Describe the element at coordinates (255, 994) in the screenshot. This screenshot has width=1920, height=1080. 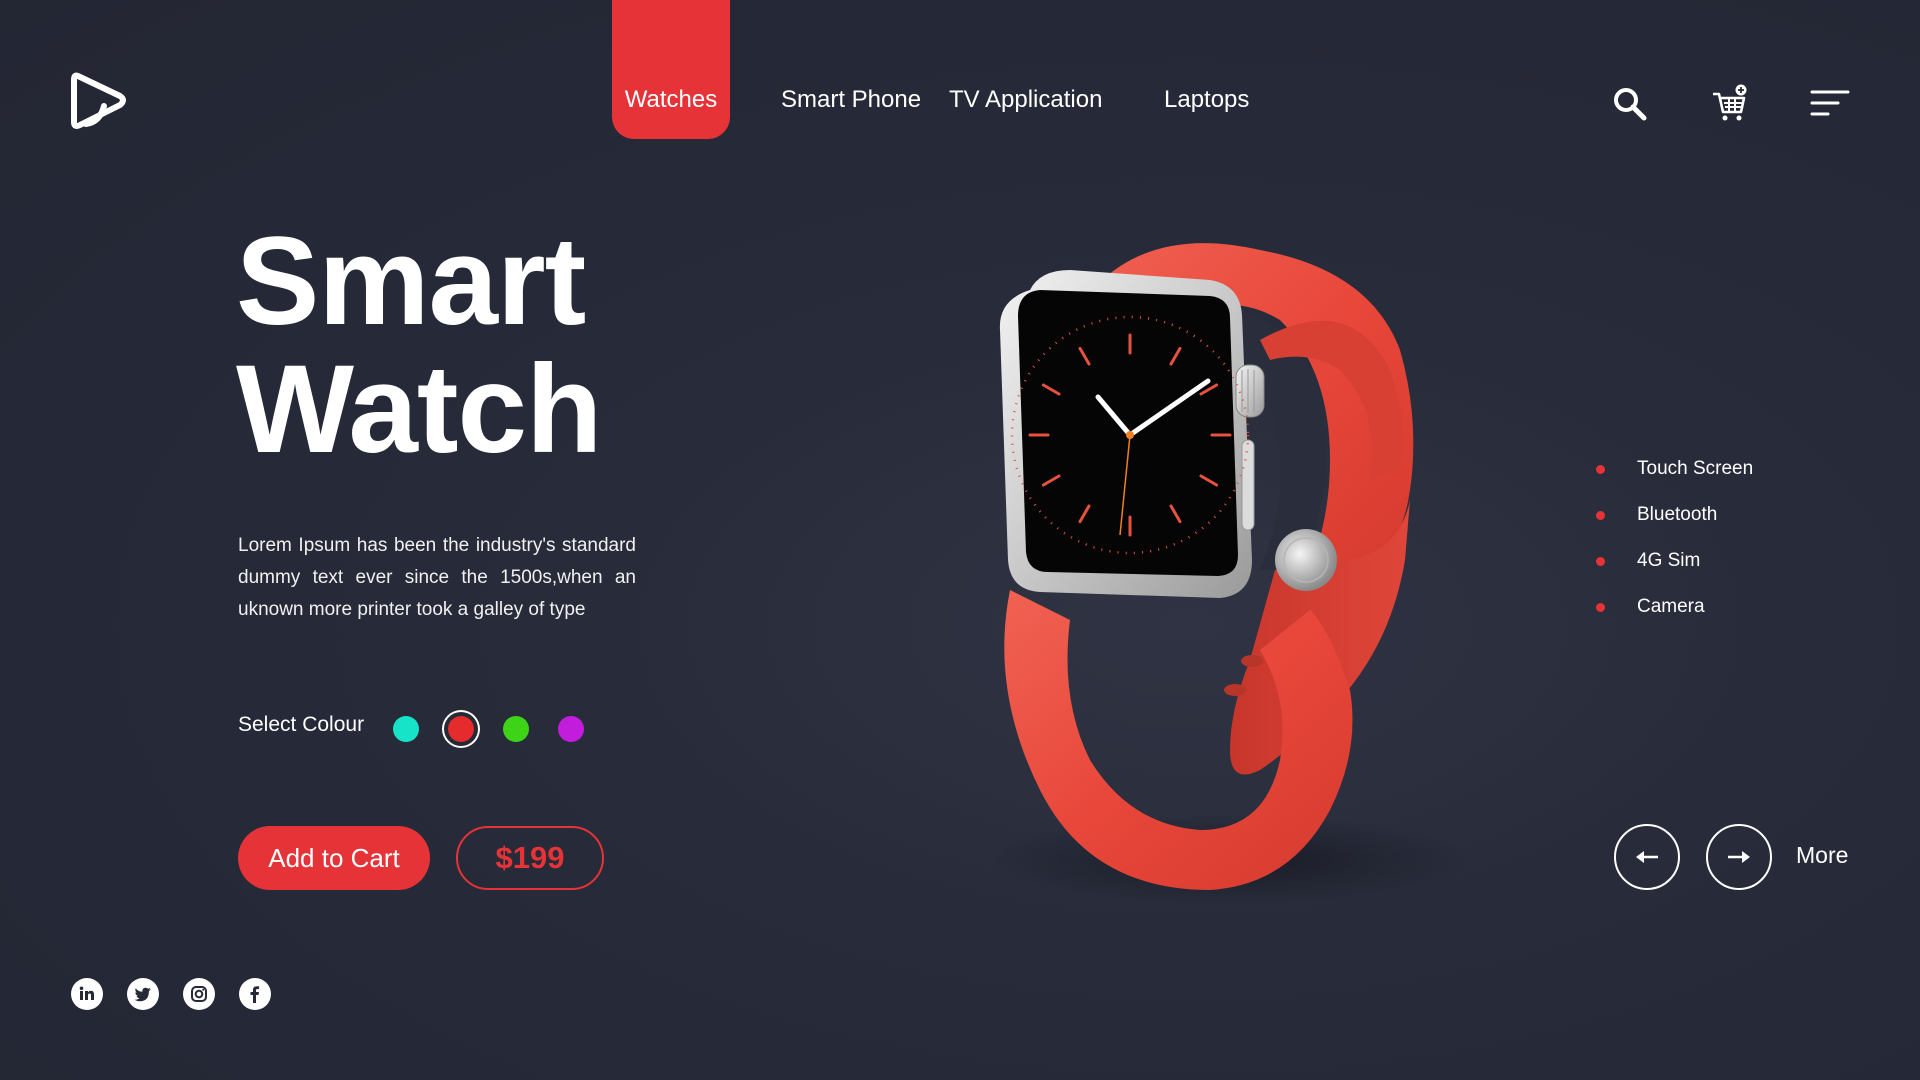
I see `facebook-icon` at that location.